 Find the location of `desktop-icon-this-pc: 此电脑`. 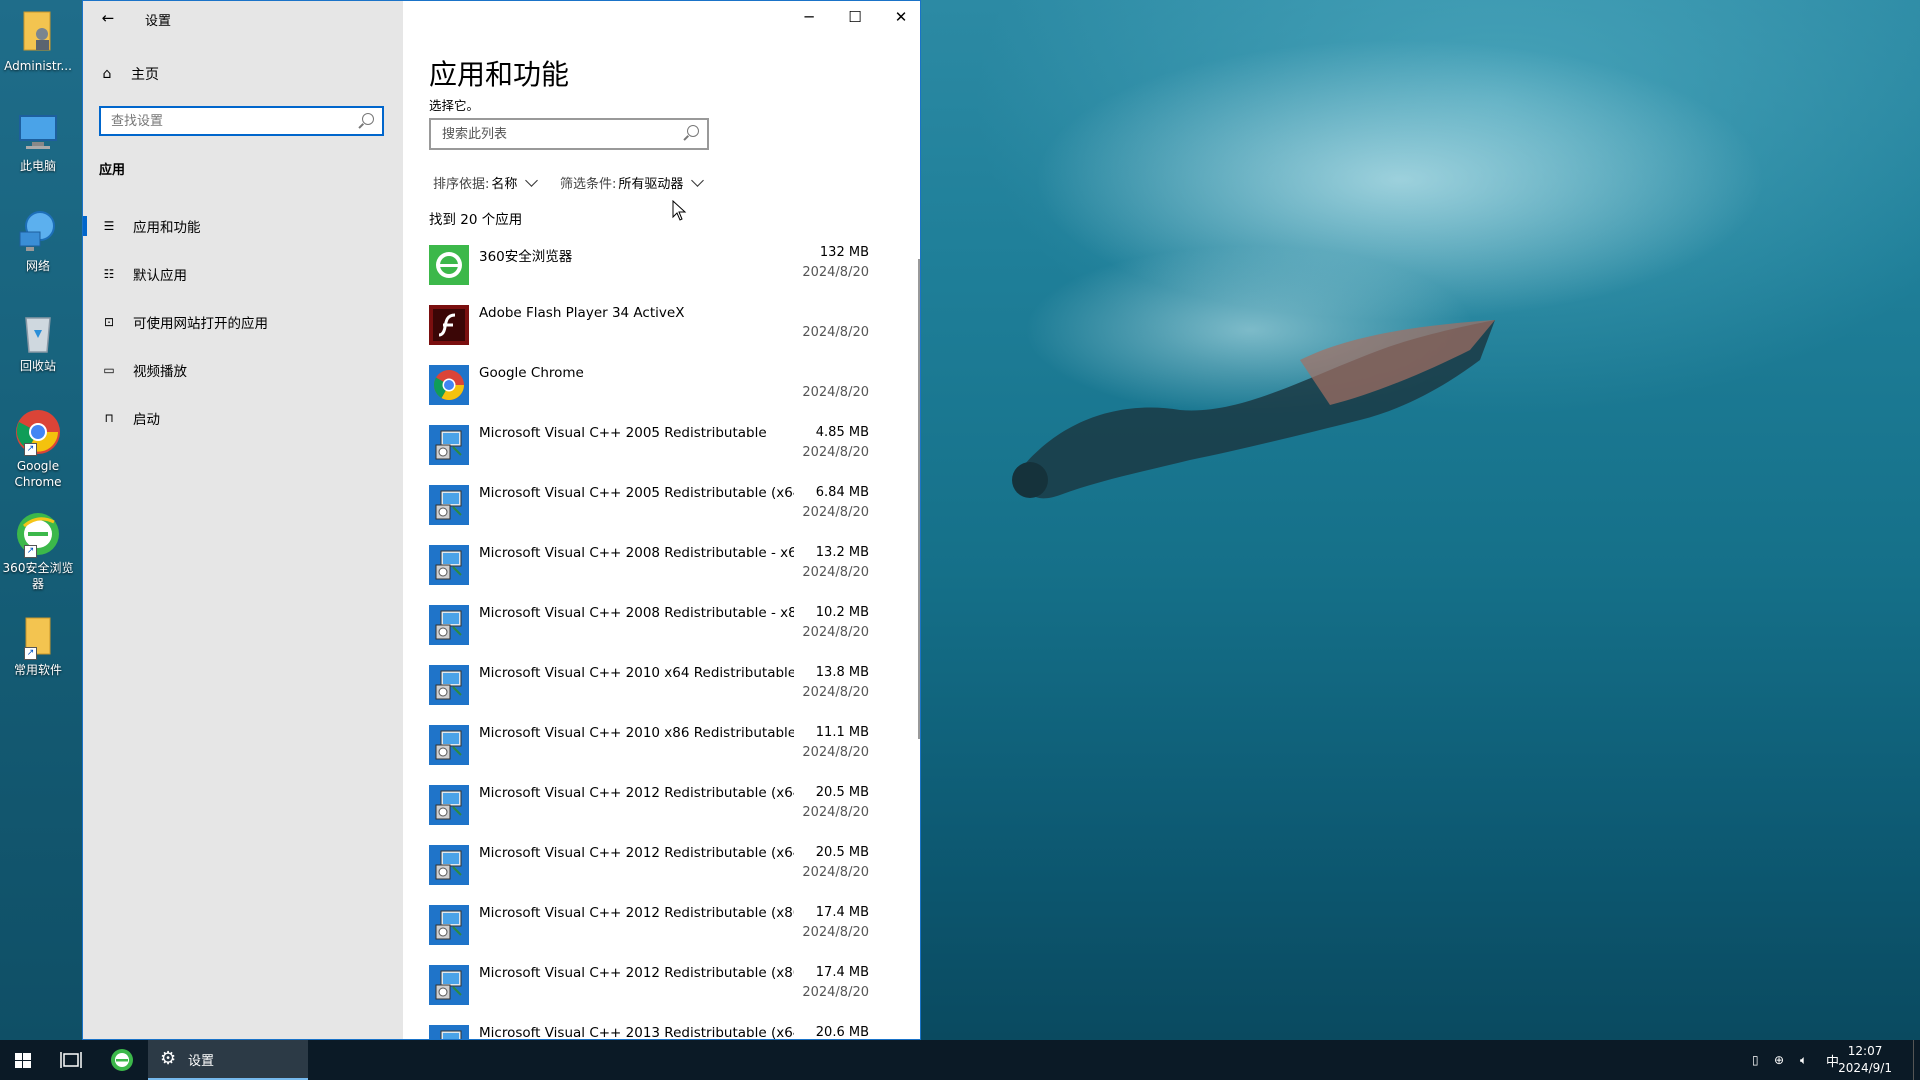

desktop-icon-this-pc: 此电脑 is located at coordinates (38, 141).